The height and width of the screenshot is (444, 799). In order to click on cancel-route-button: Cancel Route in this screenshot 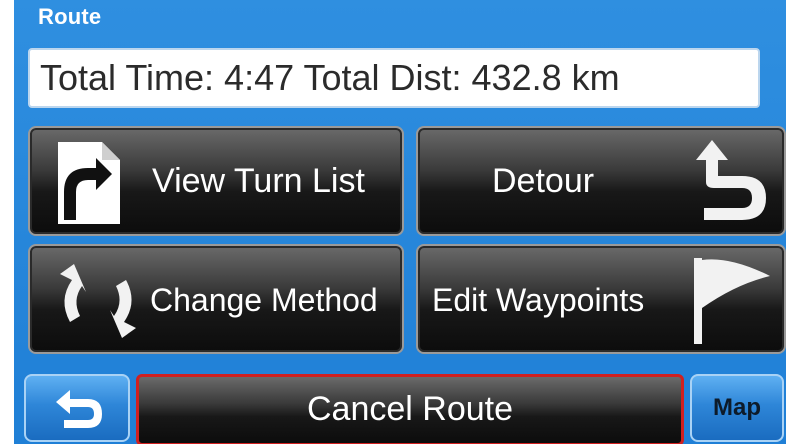, I will do `click(410, 409)`.